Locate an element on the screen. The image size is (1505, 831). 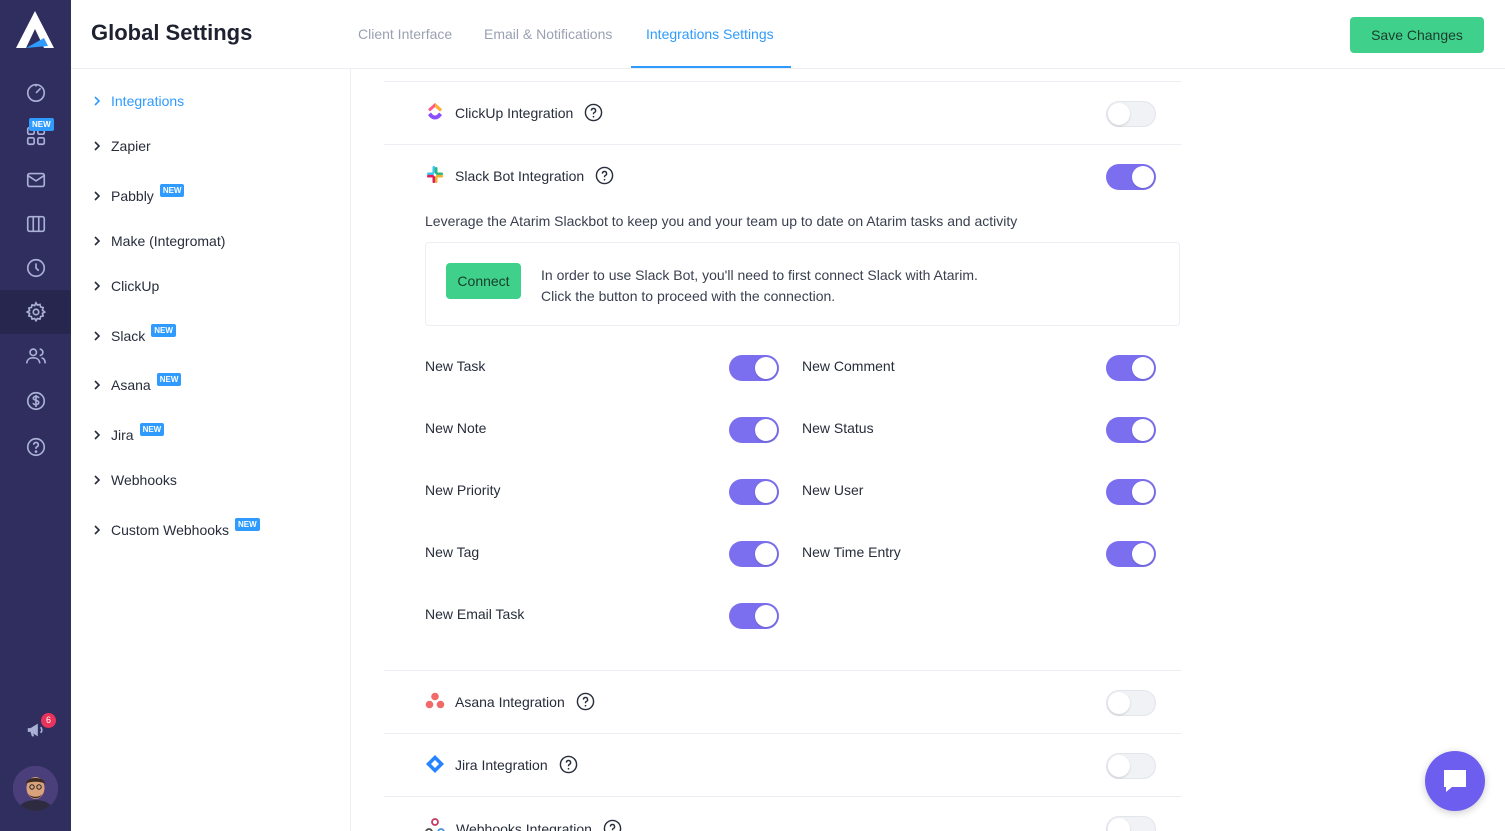
chat-bubble-icon is located at coordinates (1455, 781).